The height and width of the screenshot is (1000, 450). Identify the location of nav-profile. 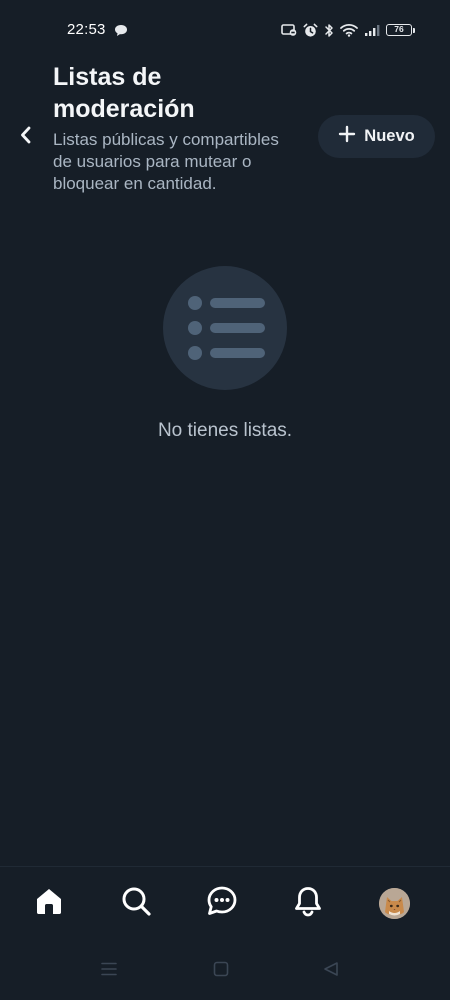
(394, 903).